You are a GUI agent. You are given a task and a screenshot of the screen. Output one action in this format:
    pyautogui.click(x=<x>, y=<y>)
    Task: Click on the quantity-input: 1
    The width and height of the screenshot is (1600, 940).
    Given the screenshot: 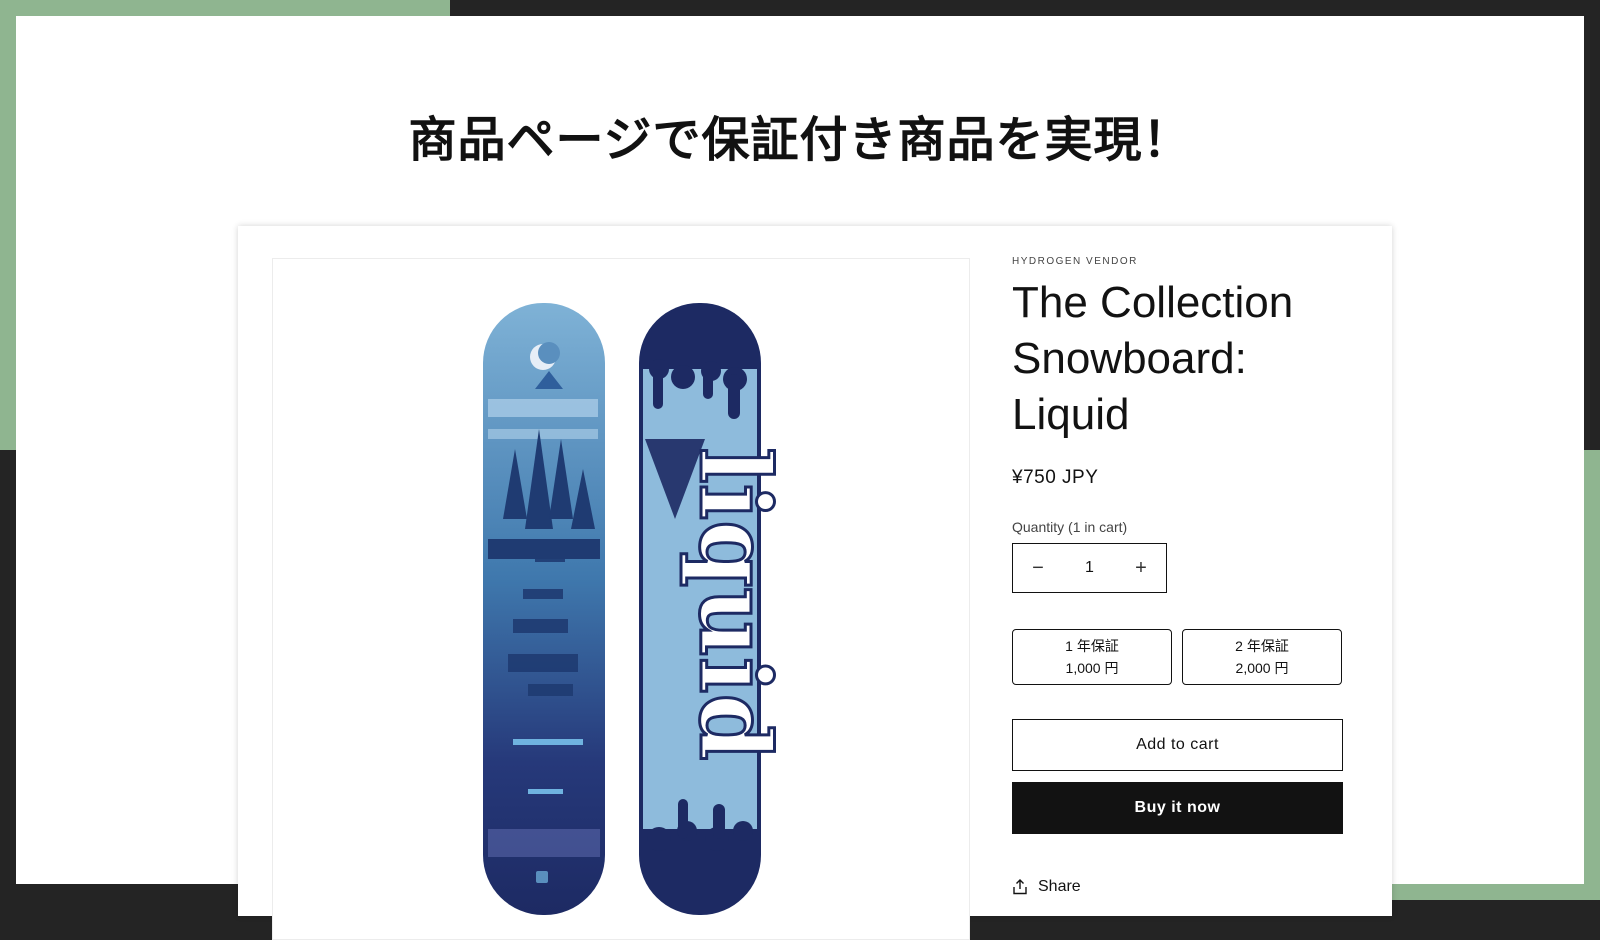 What is the action you would take?
    pyautogui.click(x=1090, y=568)
    